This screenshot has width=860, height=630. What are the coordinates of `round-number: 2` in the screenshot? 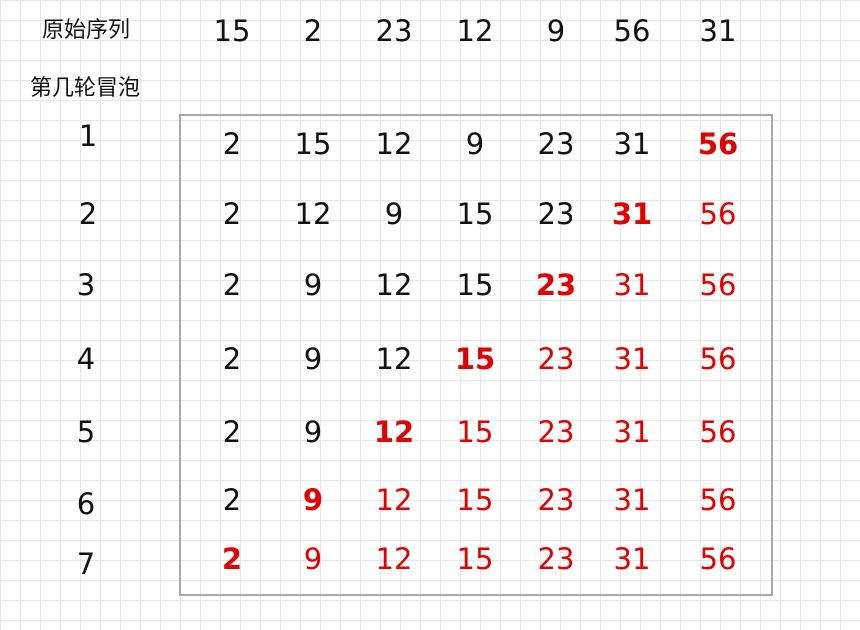 It's located at (88, 214).